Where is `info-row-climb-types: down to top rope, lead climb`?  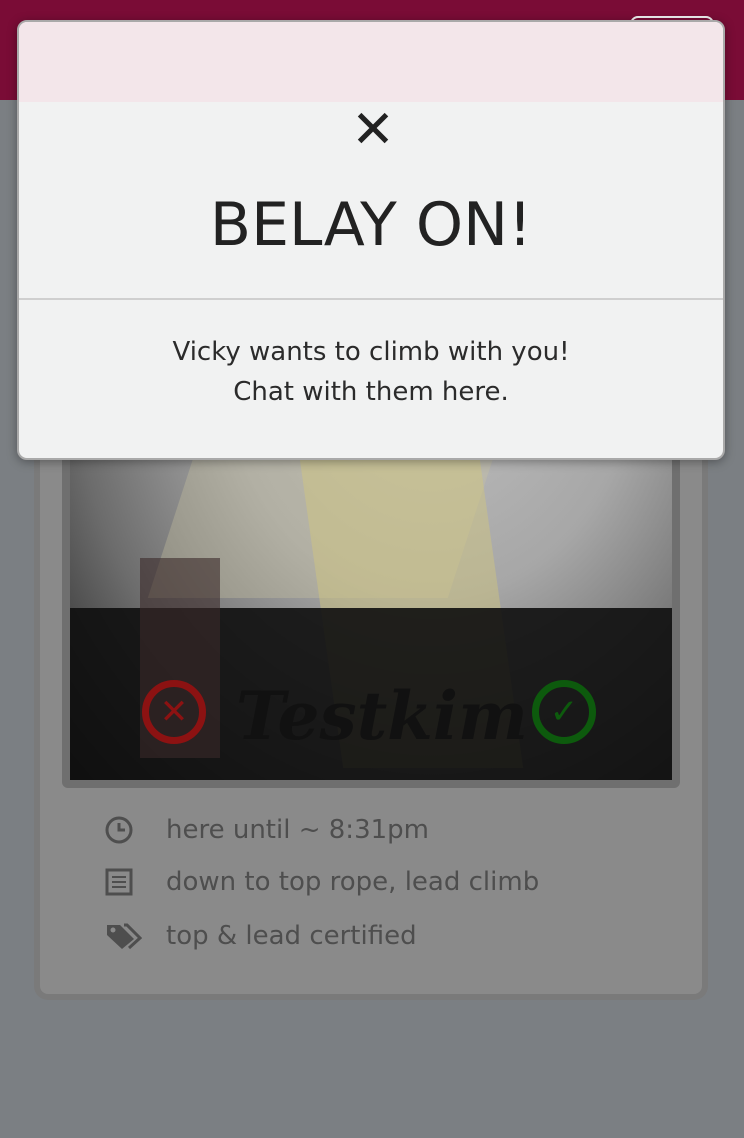 info-row-climb-types: down to top rope, lead climb is located at coordinates (321, 882).